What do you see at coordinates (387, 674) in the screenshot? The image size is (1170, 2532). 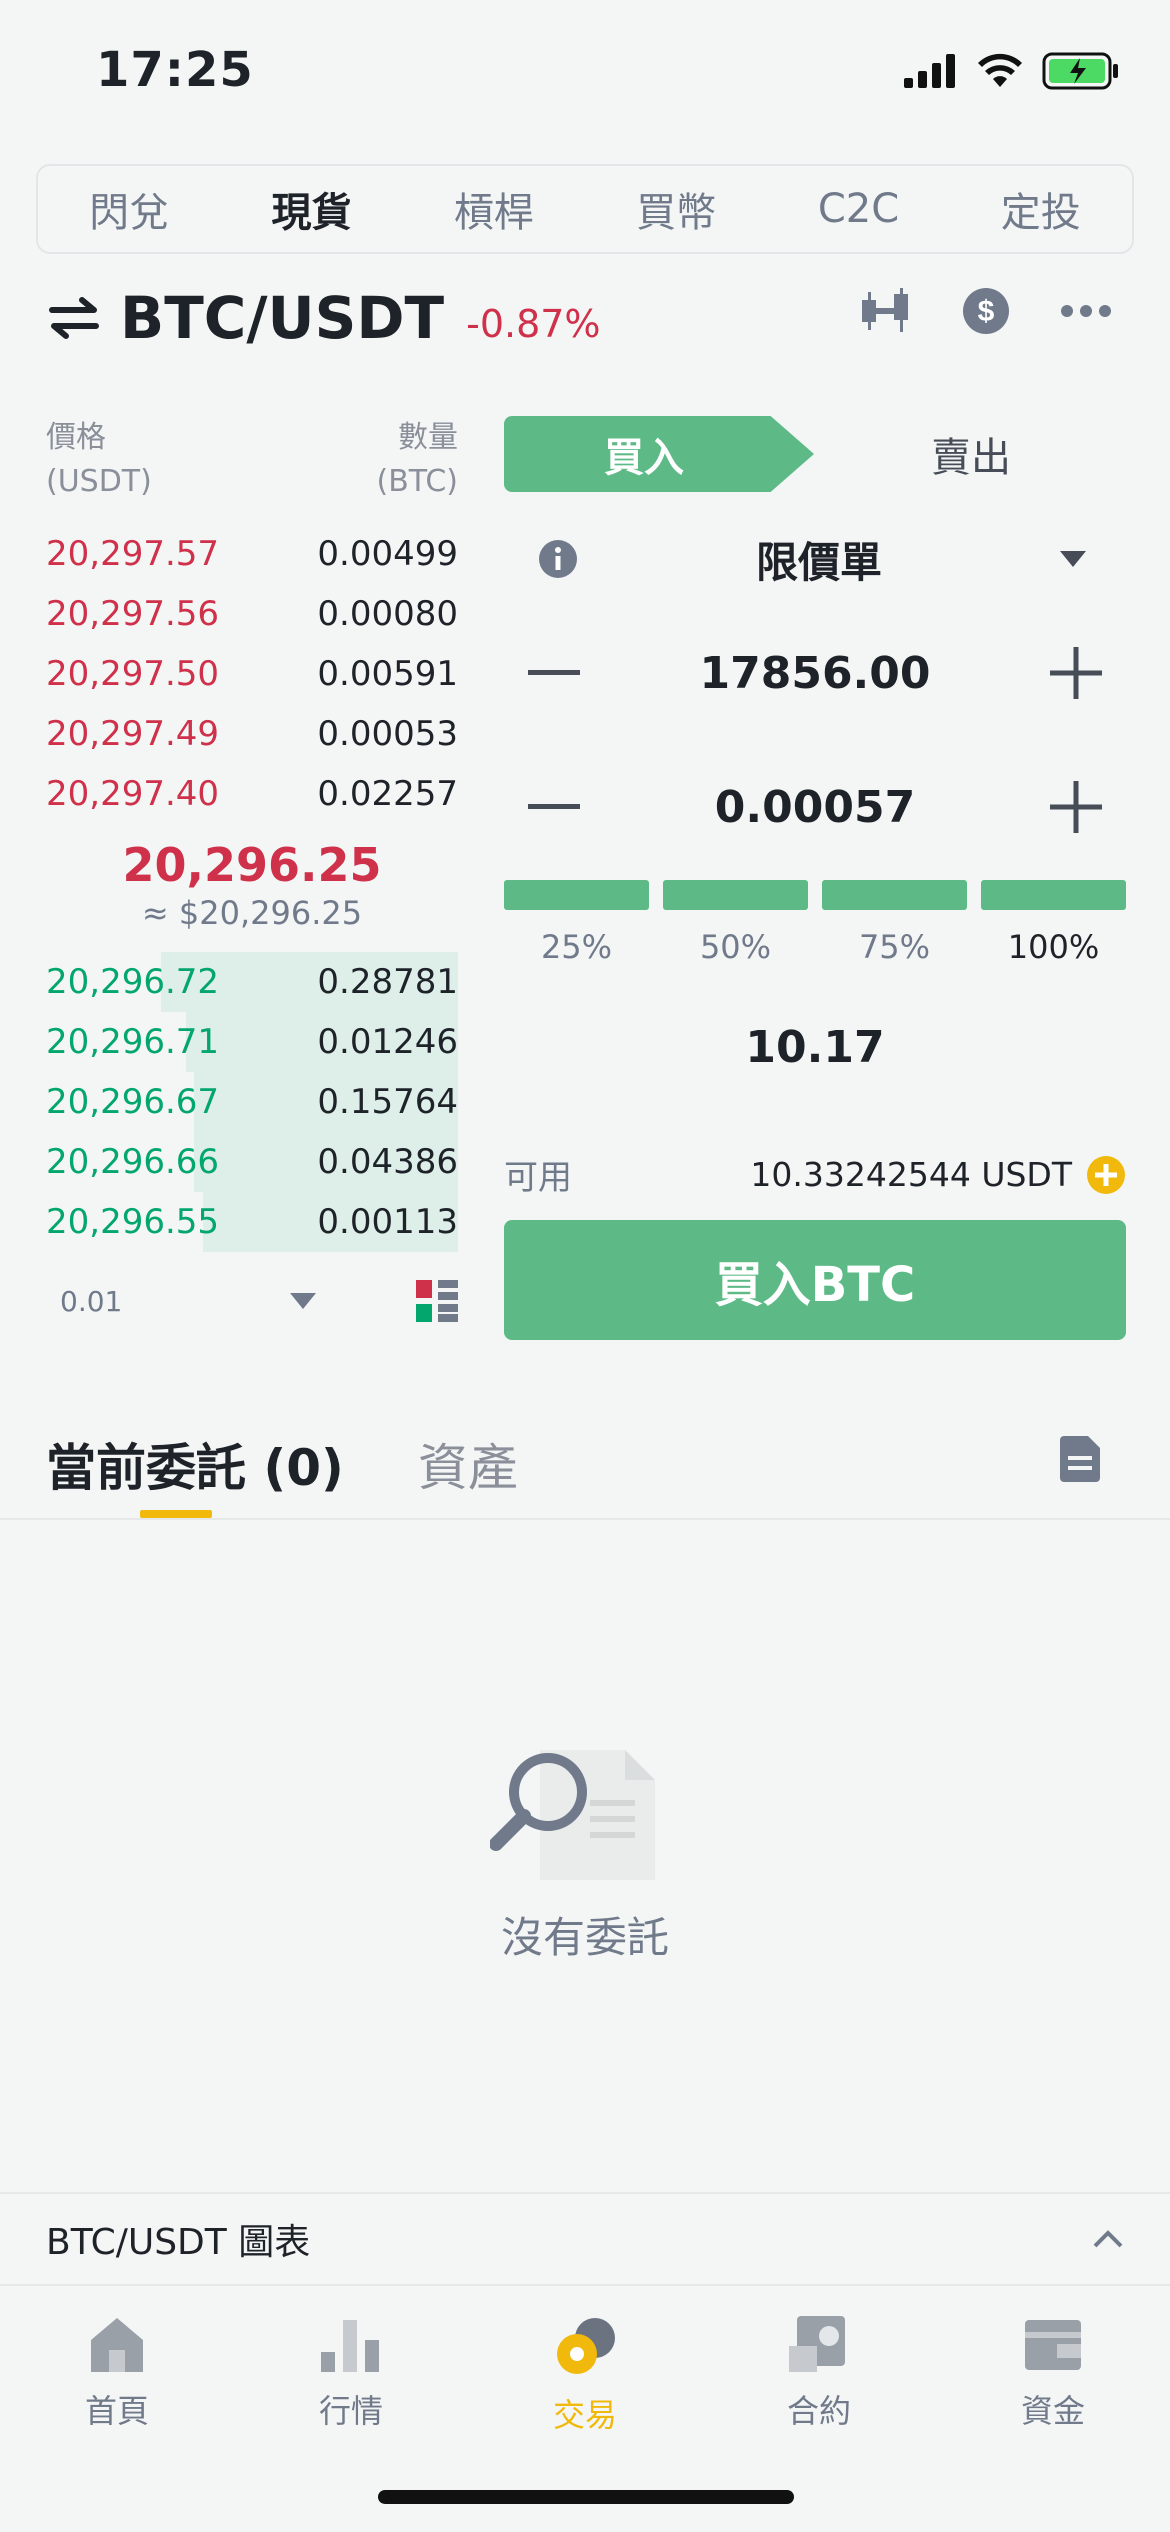 I see `ask-qty: 0.00591` at bounding box center [387, 674].